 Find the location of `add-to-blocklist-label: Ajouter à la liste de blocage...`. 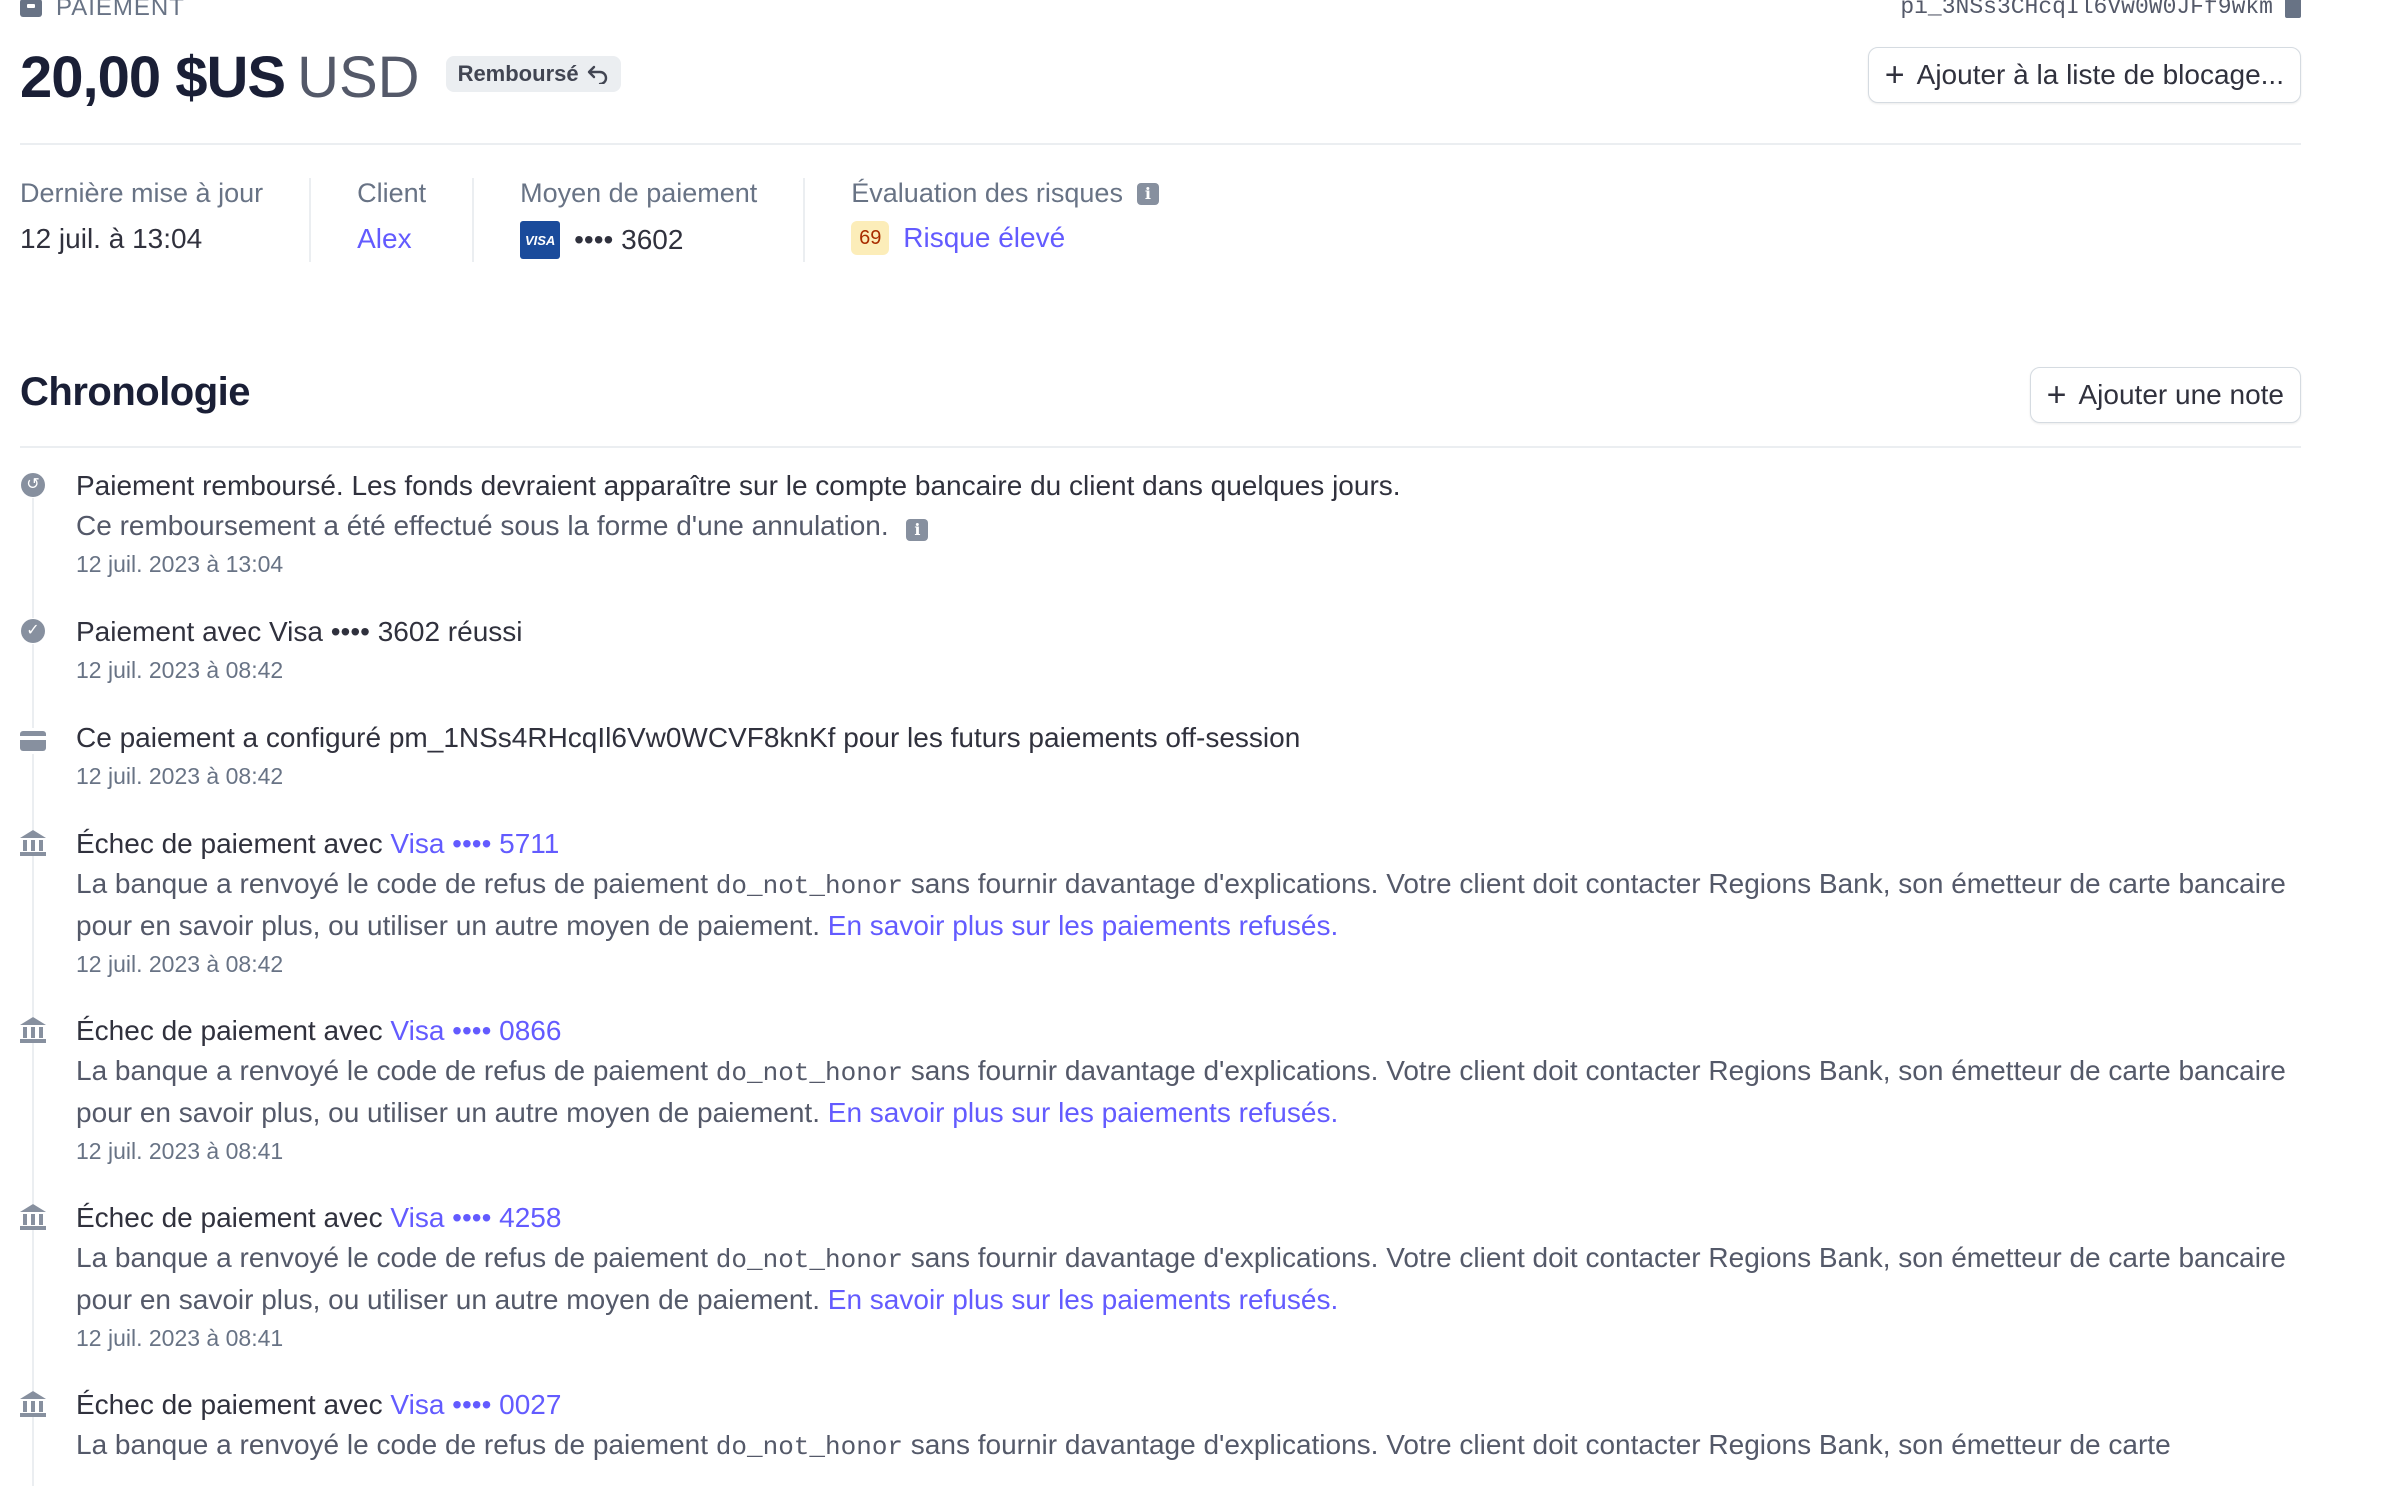

add-to-blocklist-label: Ajouter à la liste de blocage... is located at coordinates (2100, 74).